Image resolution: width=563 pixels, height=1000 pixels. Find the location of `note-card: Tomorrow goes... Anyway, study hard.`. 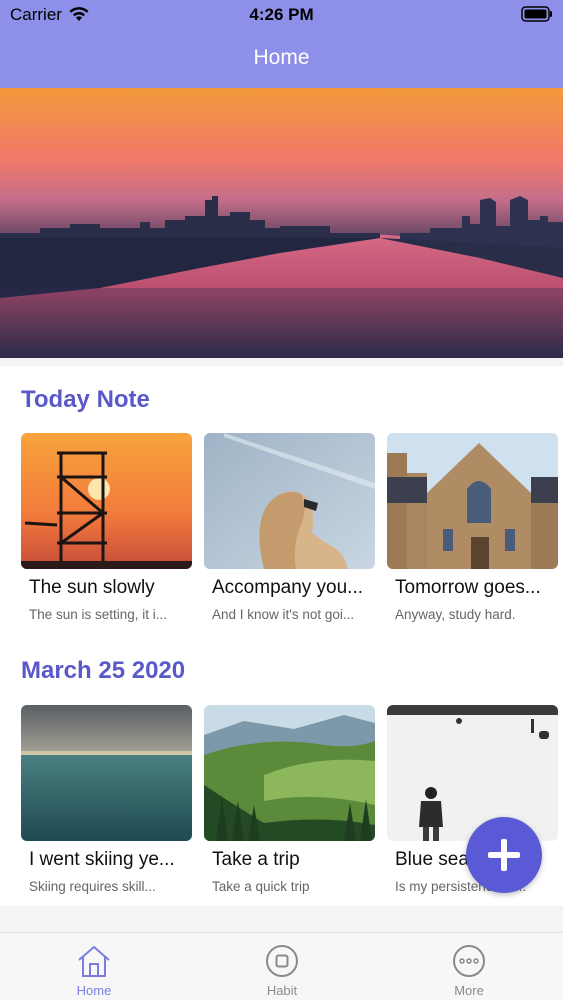

note-card: Tomorrow goes... Anyway, study hard. is located at coordinates (472, 527).